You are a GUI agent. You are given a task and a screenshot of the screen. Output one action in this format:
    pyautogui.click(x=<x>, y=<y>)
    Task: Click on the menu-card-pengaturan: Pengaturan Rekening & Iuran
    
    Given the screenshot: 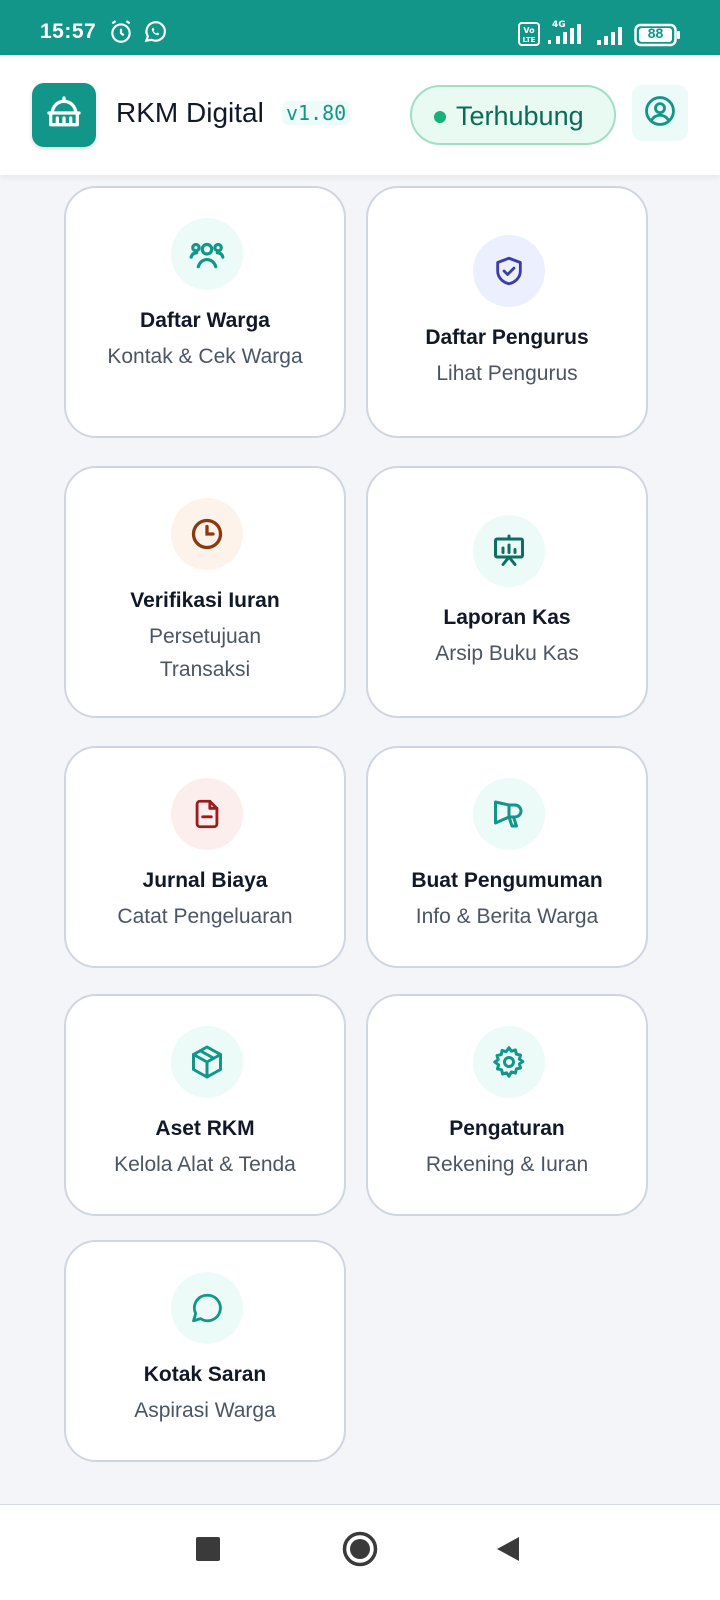 What is the action you would take?
    pyautogui.click(x=507, y=1105)
    